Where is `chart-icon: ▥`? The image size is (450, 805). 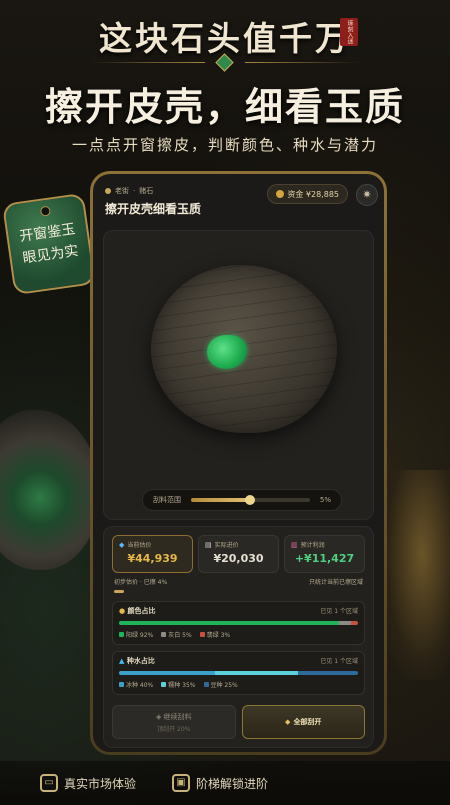 chart-icon: ▥ is located at coordinates (294, 544).